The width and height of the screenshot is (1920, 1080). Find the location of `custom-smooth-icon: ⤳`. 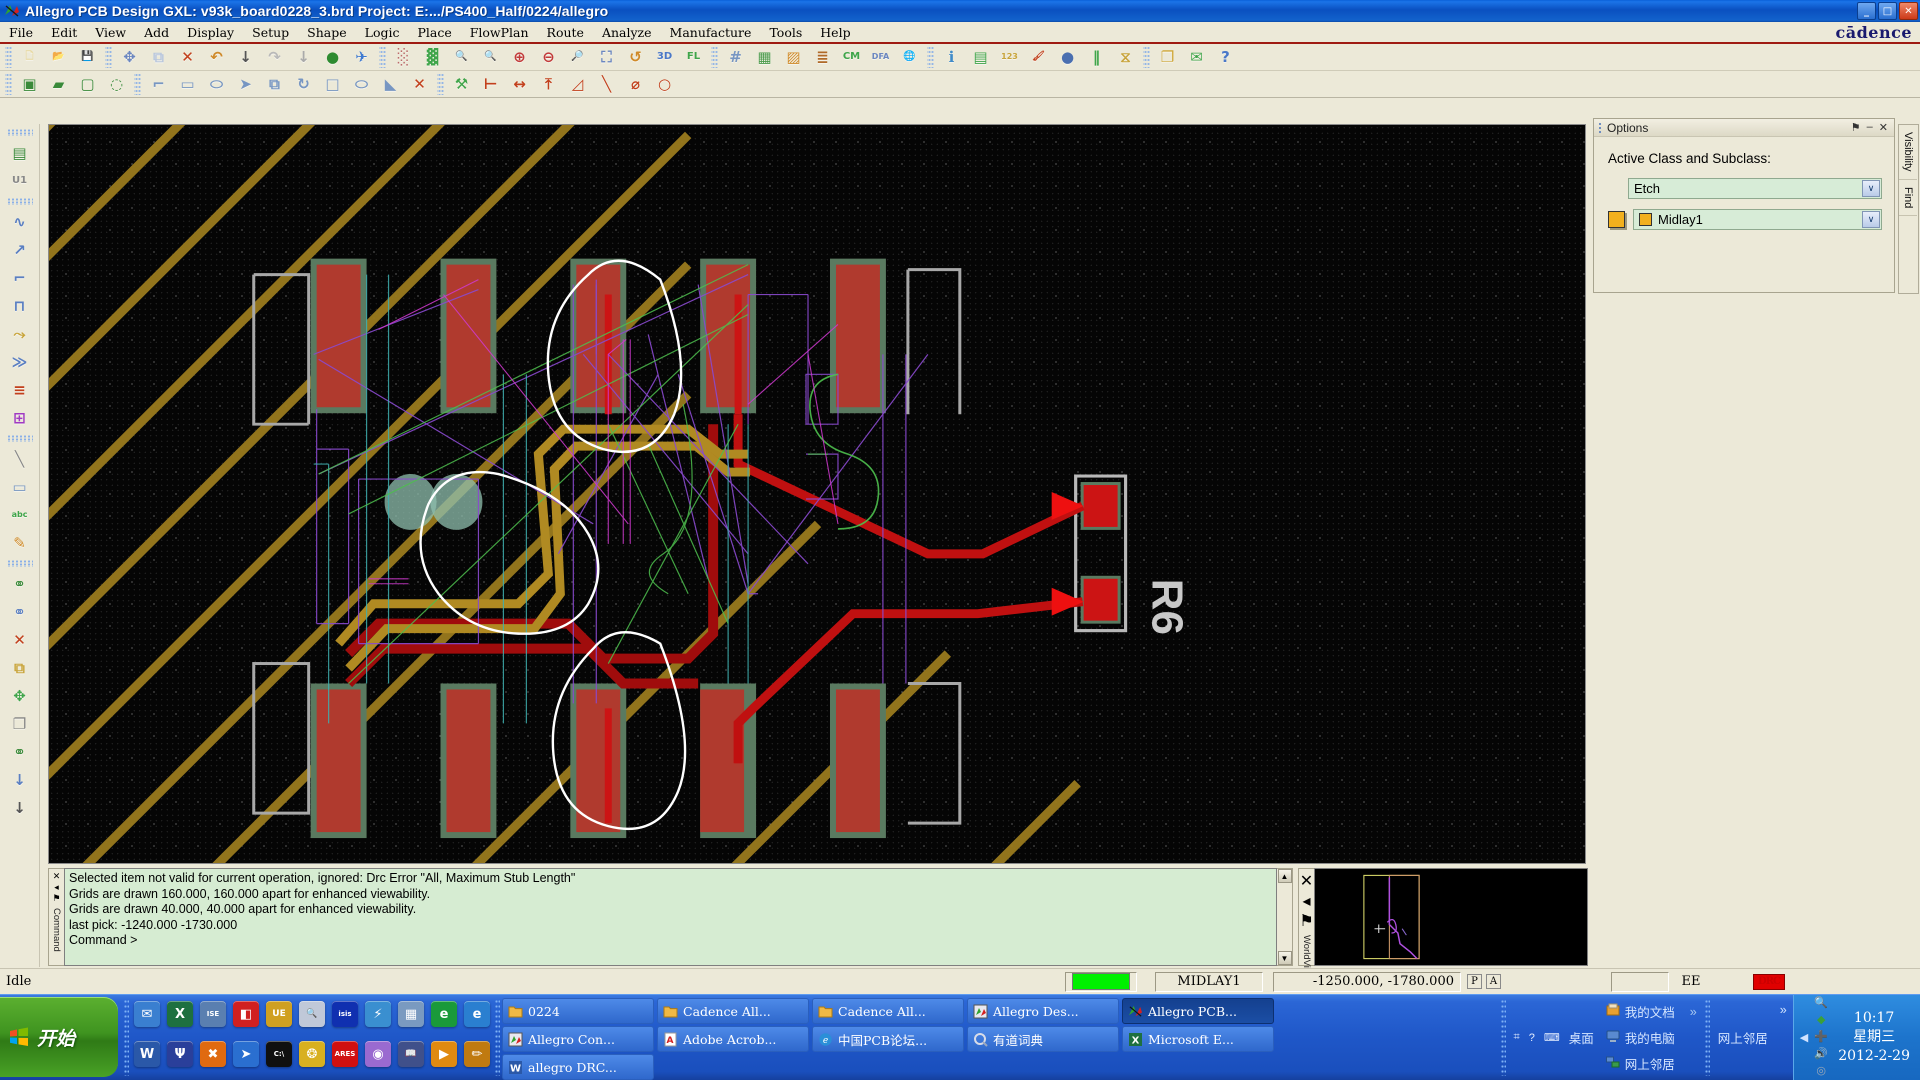

custom-smooth-icon: ⤳ is located at coordinates (20, 334).